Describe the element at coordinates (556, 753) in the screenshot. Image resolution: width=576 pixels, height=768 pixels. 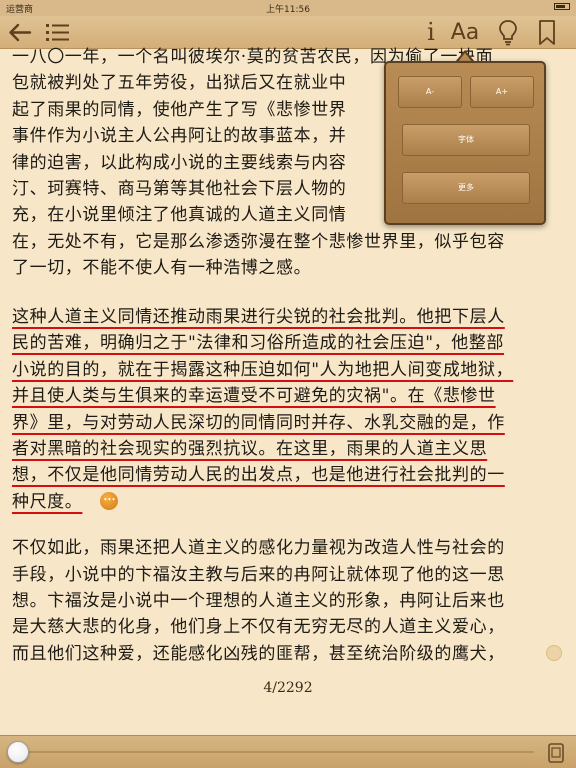
I see `page-view-icon` at that location.